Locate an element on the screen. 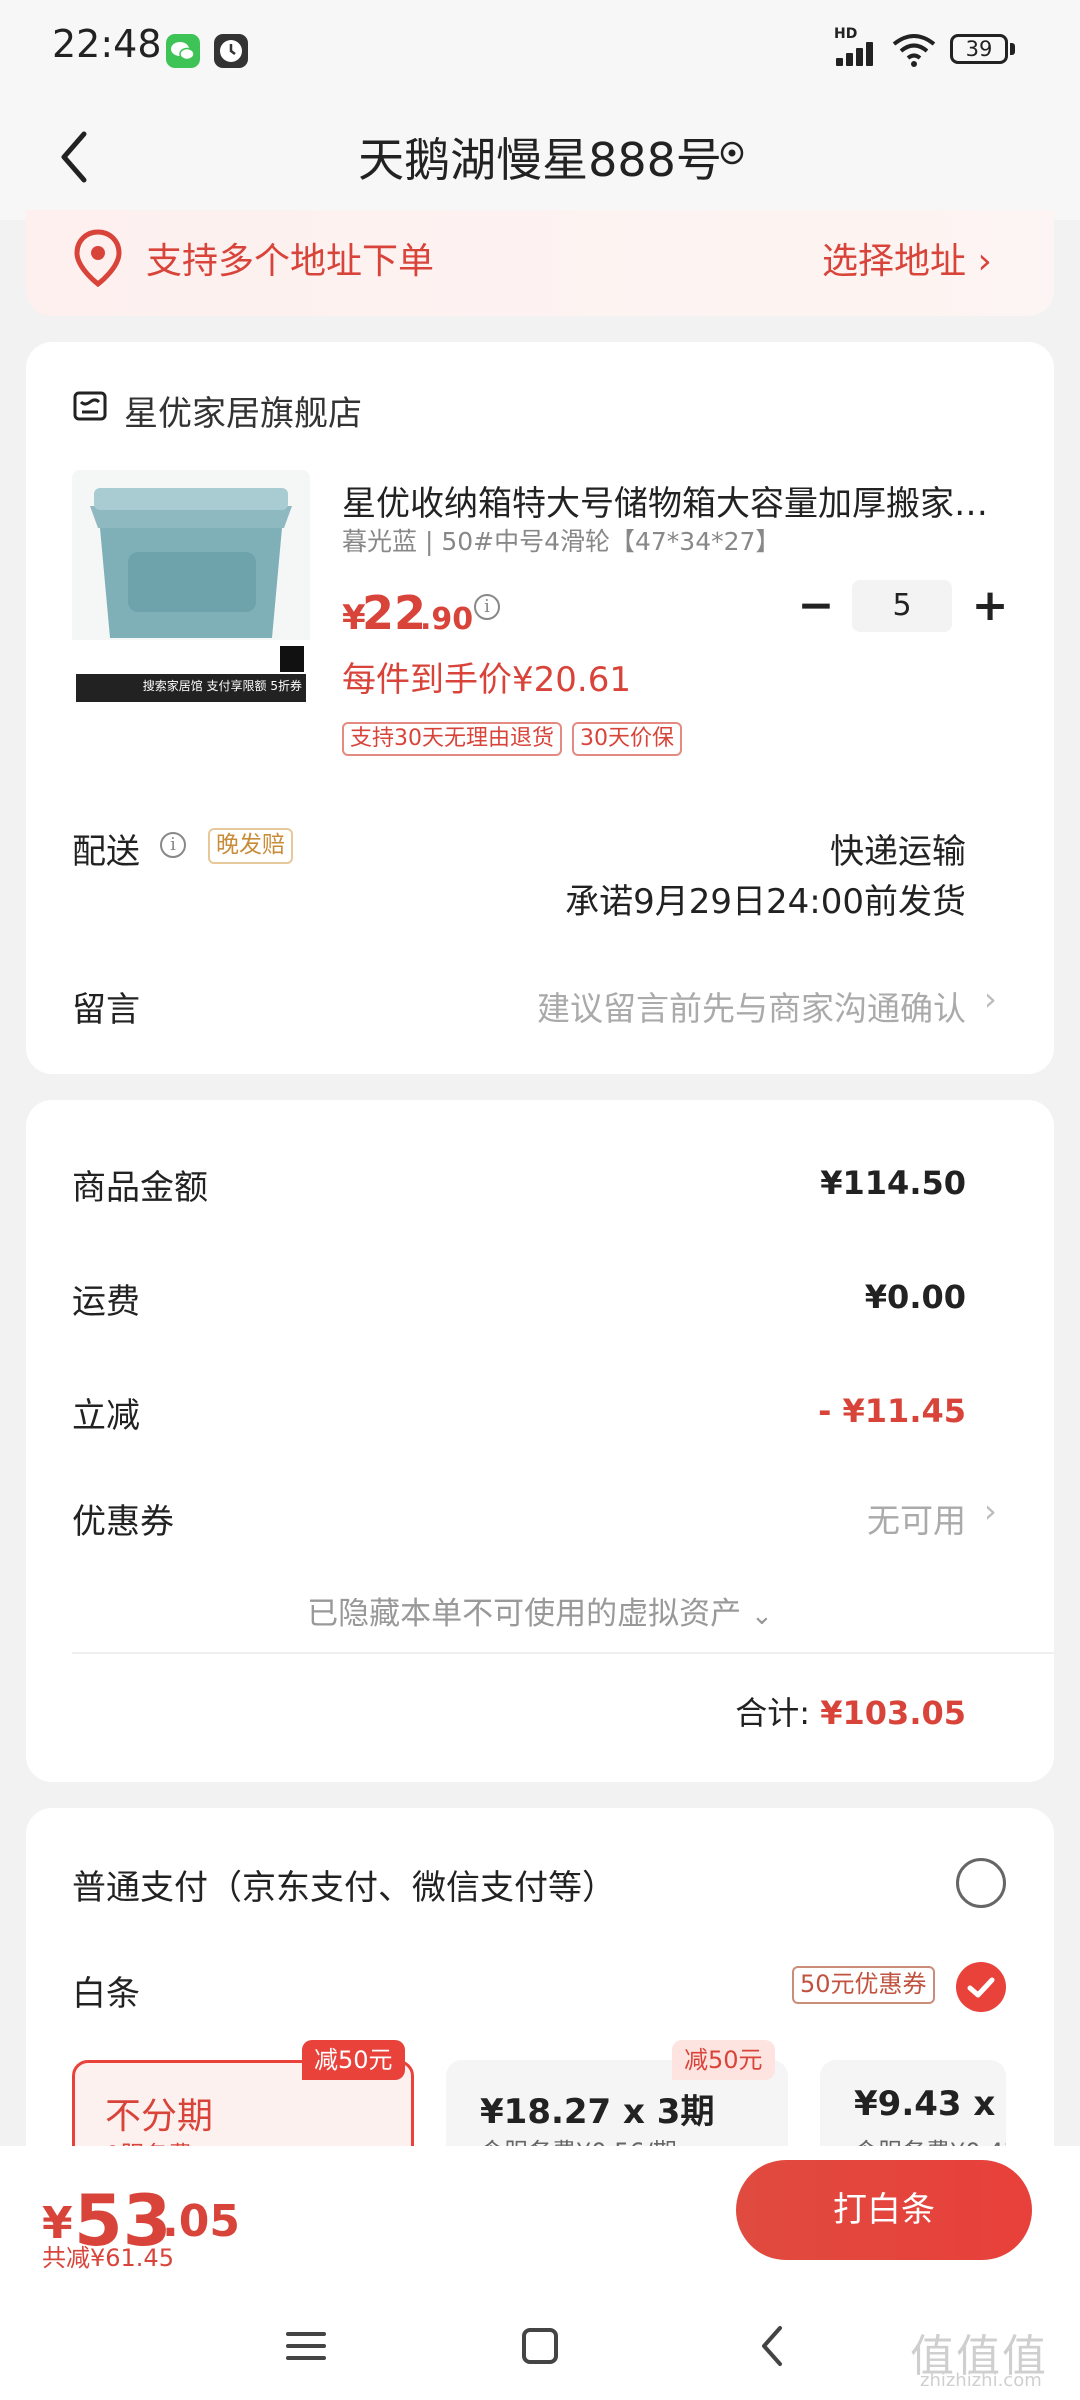 The height and width of the screenshot is (2400, 1080). shipping-label: 运费 is located at coordinates (106, 1302).